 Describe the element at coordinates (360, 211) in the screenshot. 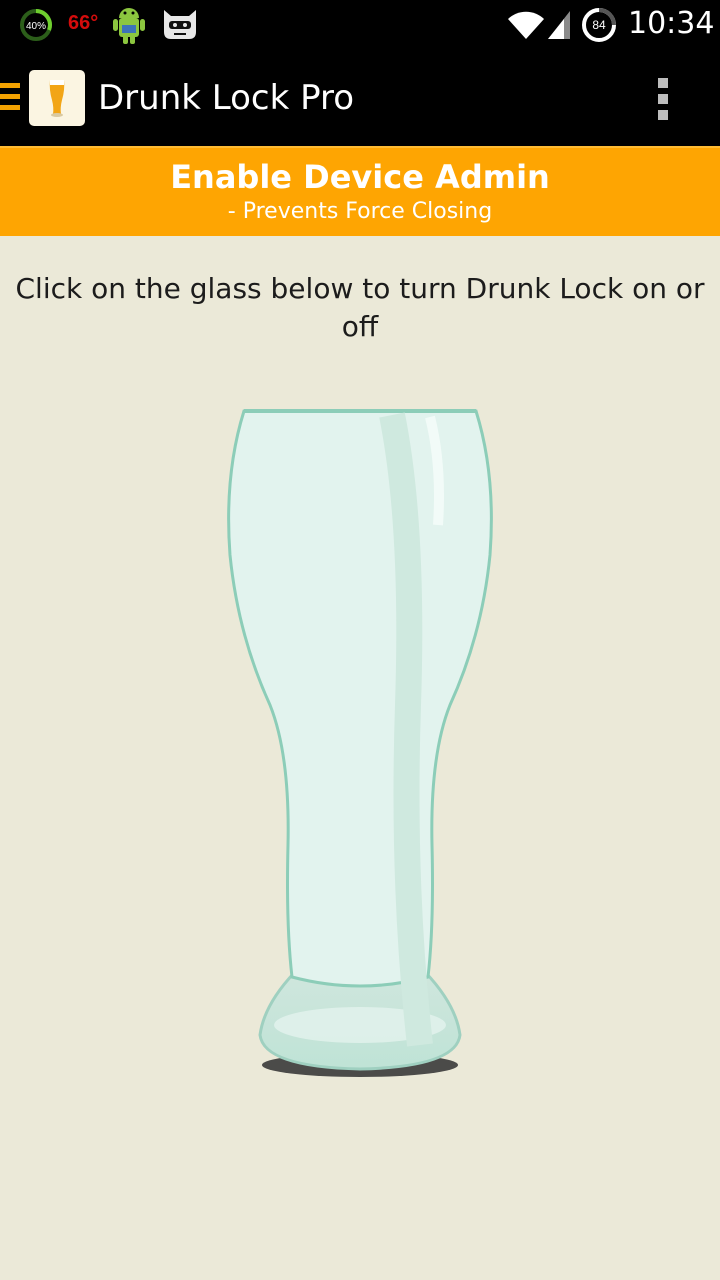

I see `admin-banner-subtitle: - Prevents Force Closing` at that location.